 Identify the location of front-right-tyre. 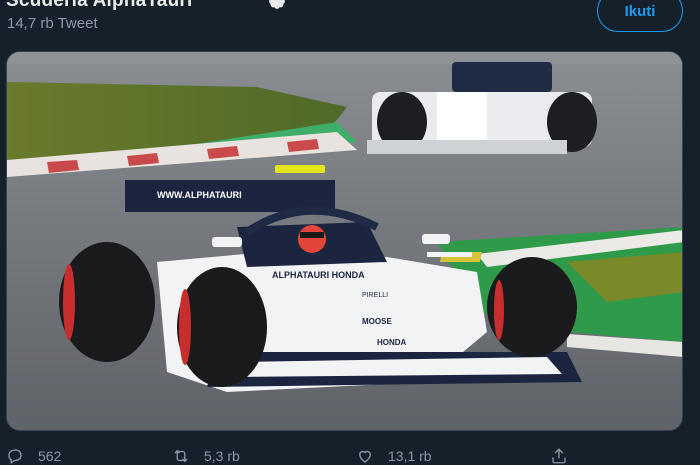
(532, 307).